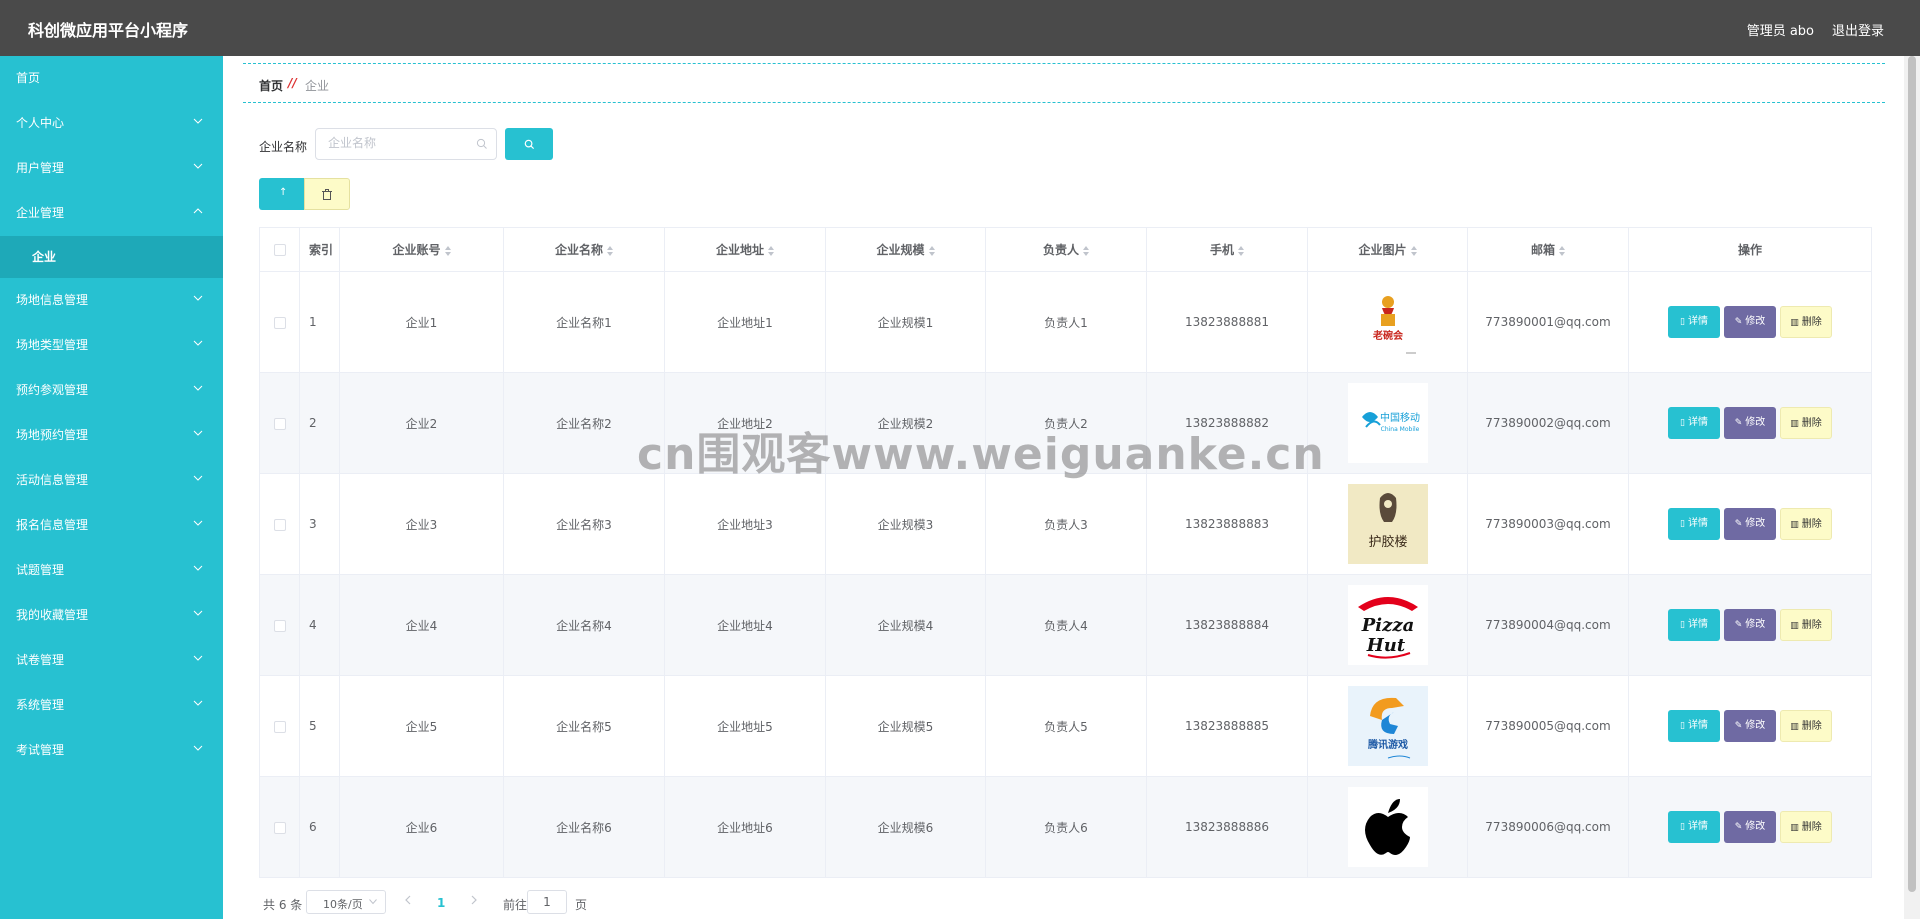  I want to click on col-address: 企业地址, so click(745, 249).